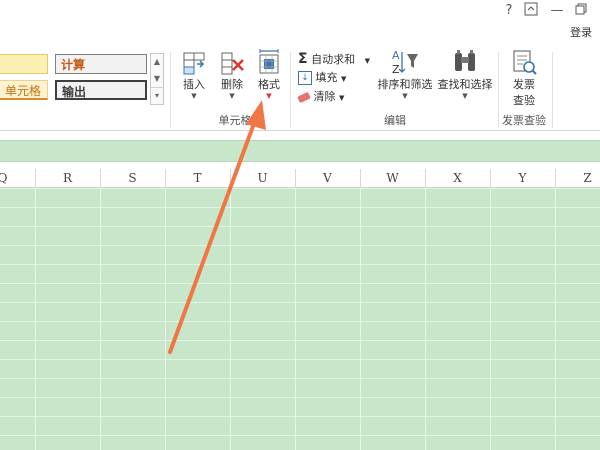 This screenshot has width=600, height=450. Describe the element at coordinates (324, 96) in the screenshot. I see `clear-label: 清除` at that location.